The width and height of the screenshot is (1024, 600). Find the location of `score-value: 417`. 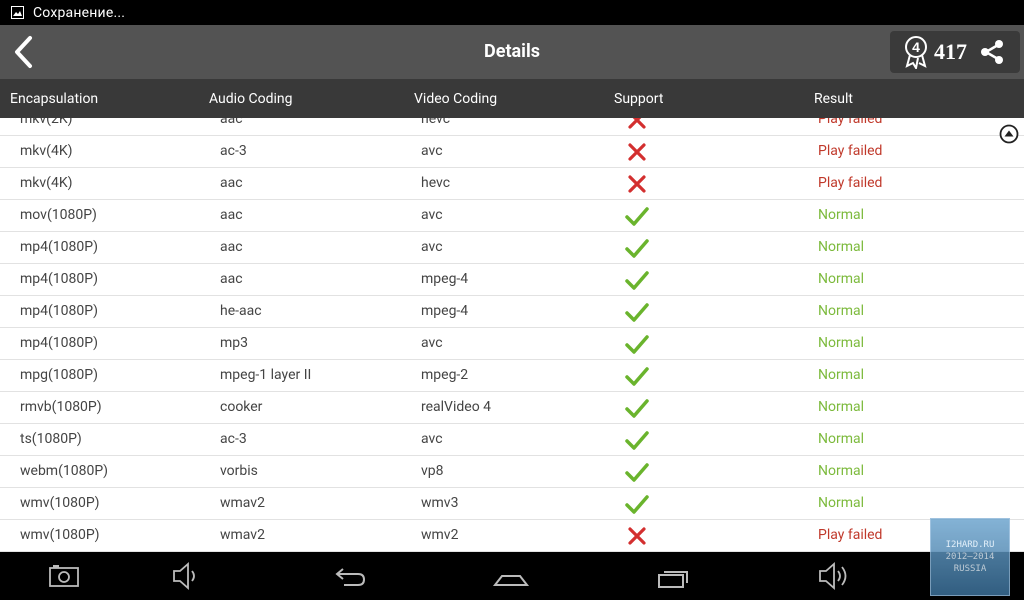

score-value: 417 is located at coordinates (950, 51).